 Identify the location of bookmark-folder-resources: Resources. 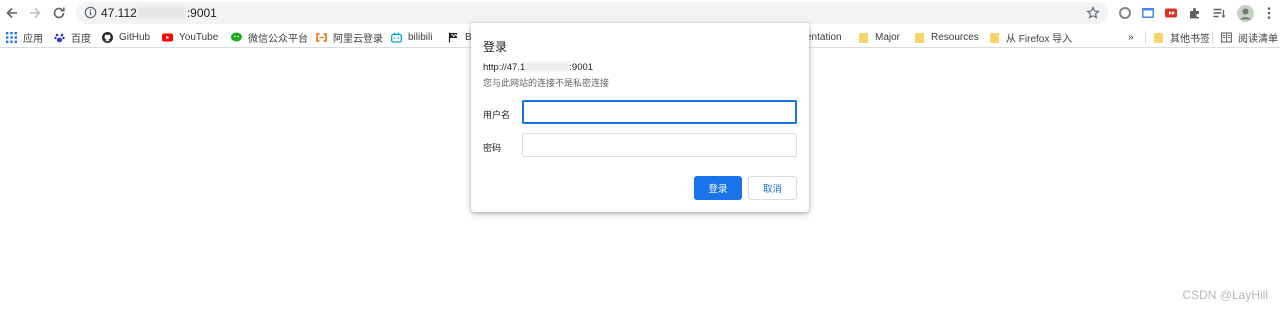
(947, 37).